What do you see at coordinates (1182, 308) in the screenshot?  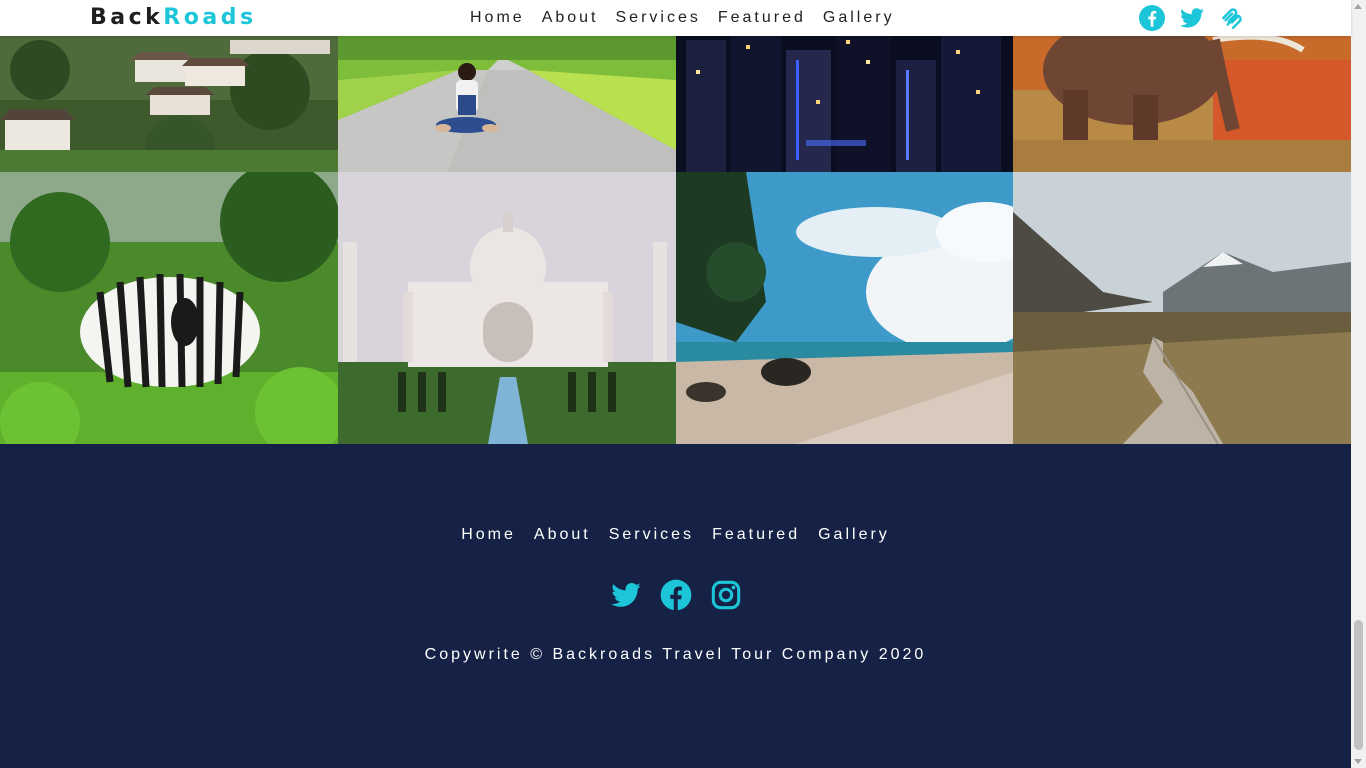 I see `gallery-tile-mountain-boardwalk` at bounding box center [1182, 308].